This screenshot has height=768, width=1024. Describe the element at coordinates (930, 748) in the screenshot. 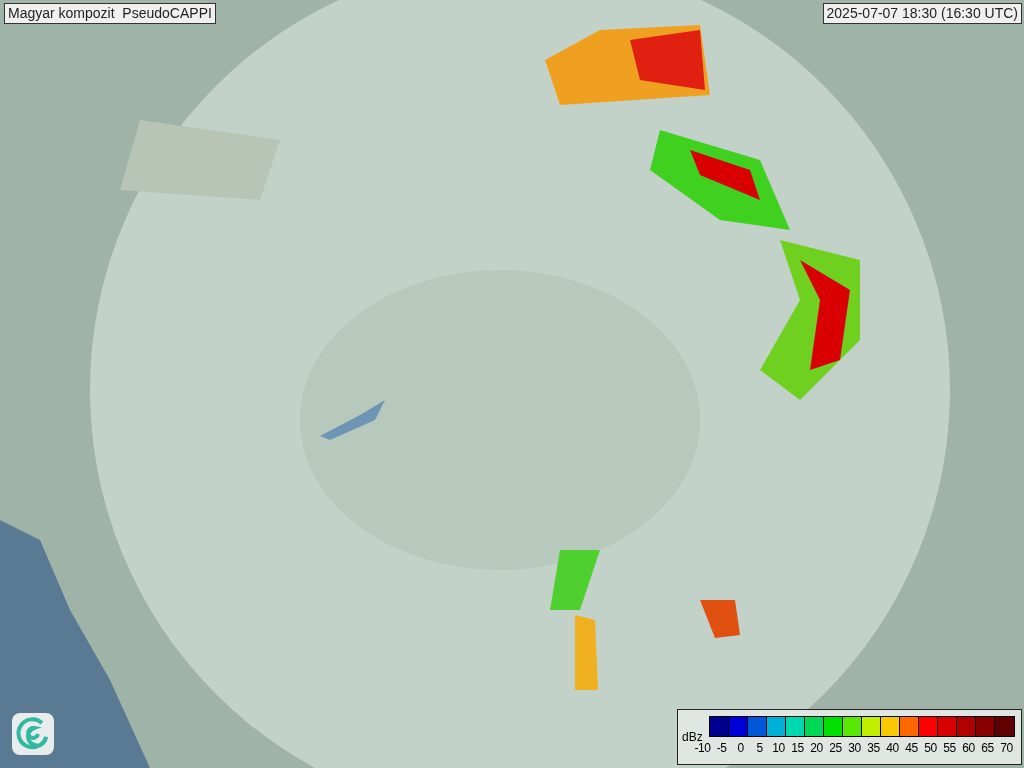

I see `tick-label: 50` at that location.